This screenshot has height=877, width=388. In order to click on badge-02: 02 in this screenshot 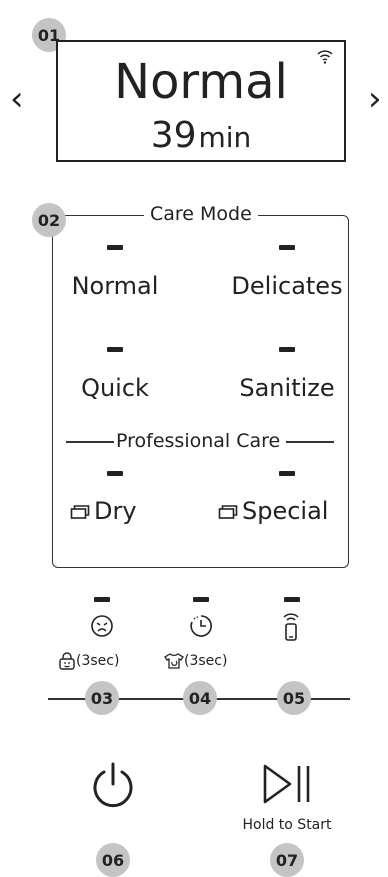, I will do `click(49, 220)`.